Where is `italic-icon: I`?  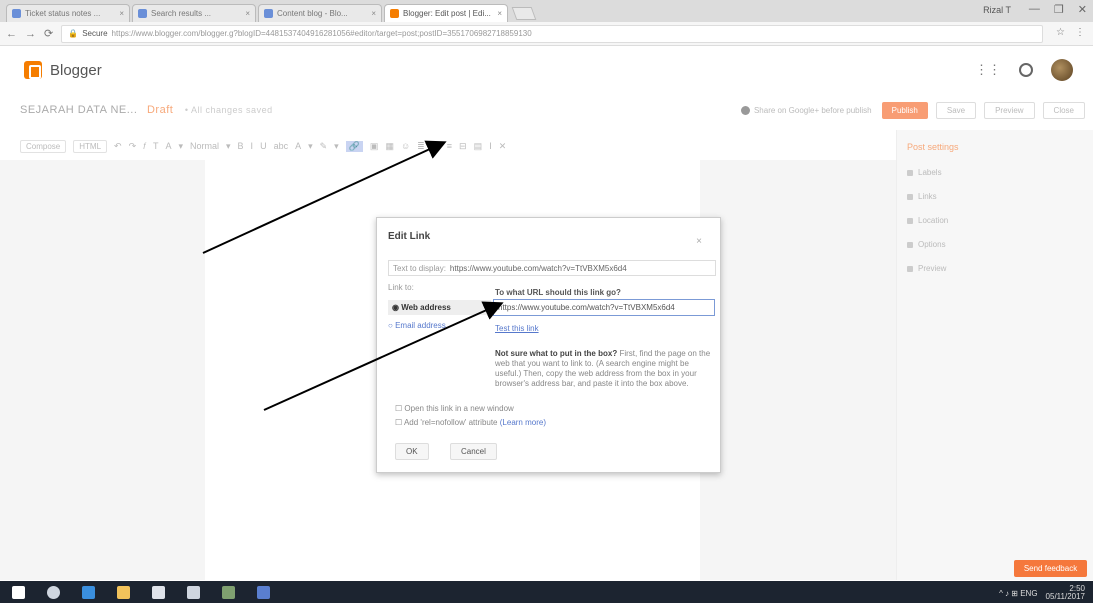
italic-icon: I is located at coordinates (252, 146).